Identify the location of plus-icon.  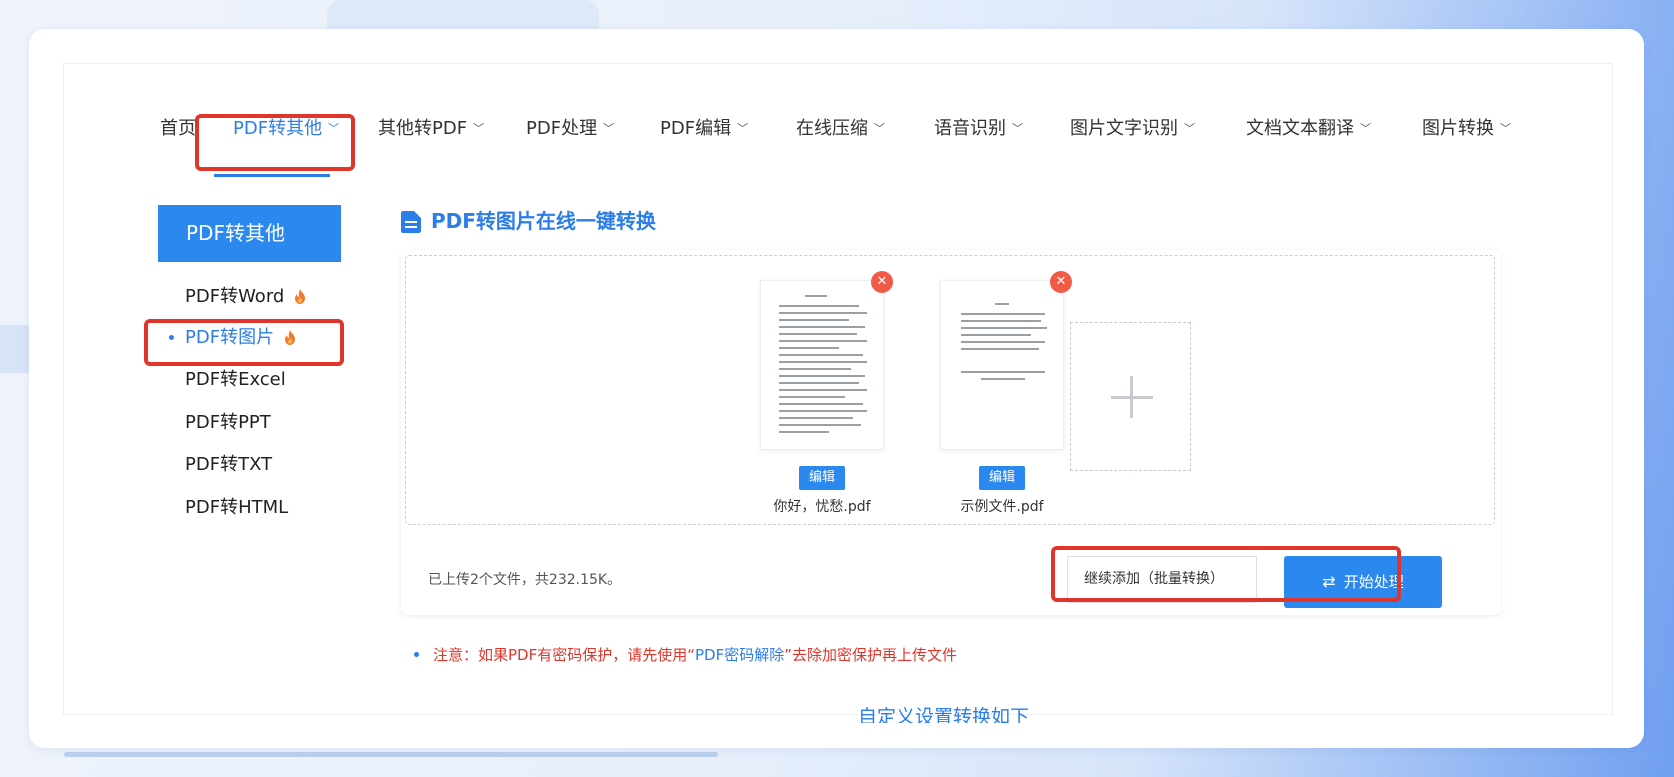
(1131, 397).